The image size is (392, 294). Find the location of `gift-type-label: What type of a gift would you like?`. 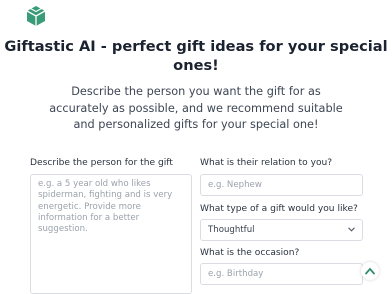

gift-type-label: What type of a gift would you like? is located at coordinates (279, 209).